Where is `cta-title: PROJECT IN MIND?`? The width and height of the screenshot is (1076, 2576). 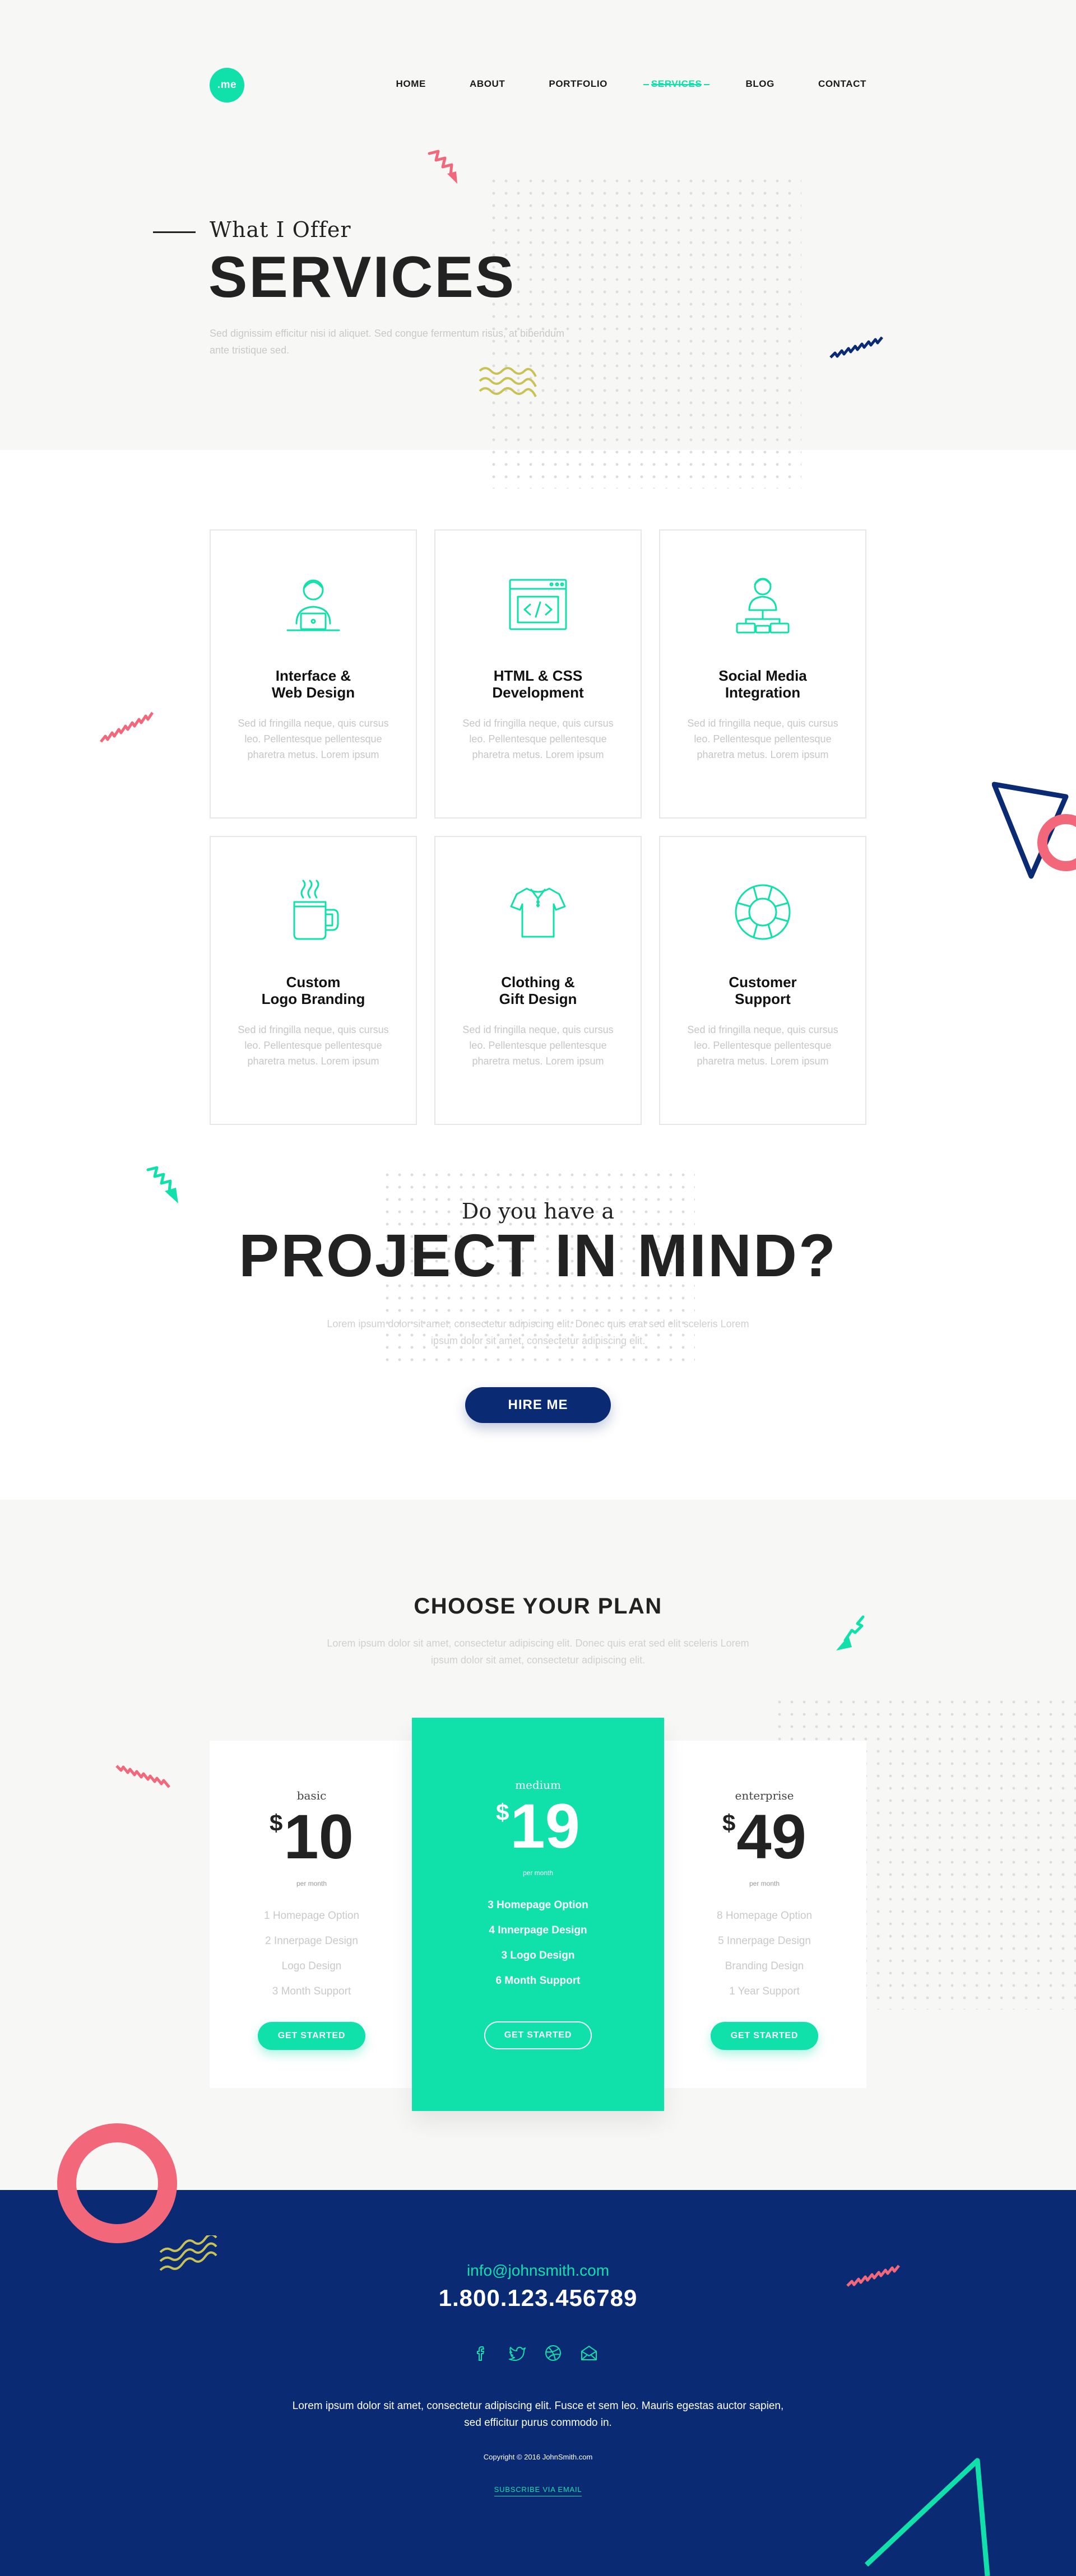 cta-title: PROJECT IN MIND? is located at coordinates (538, 1255).